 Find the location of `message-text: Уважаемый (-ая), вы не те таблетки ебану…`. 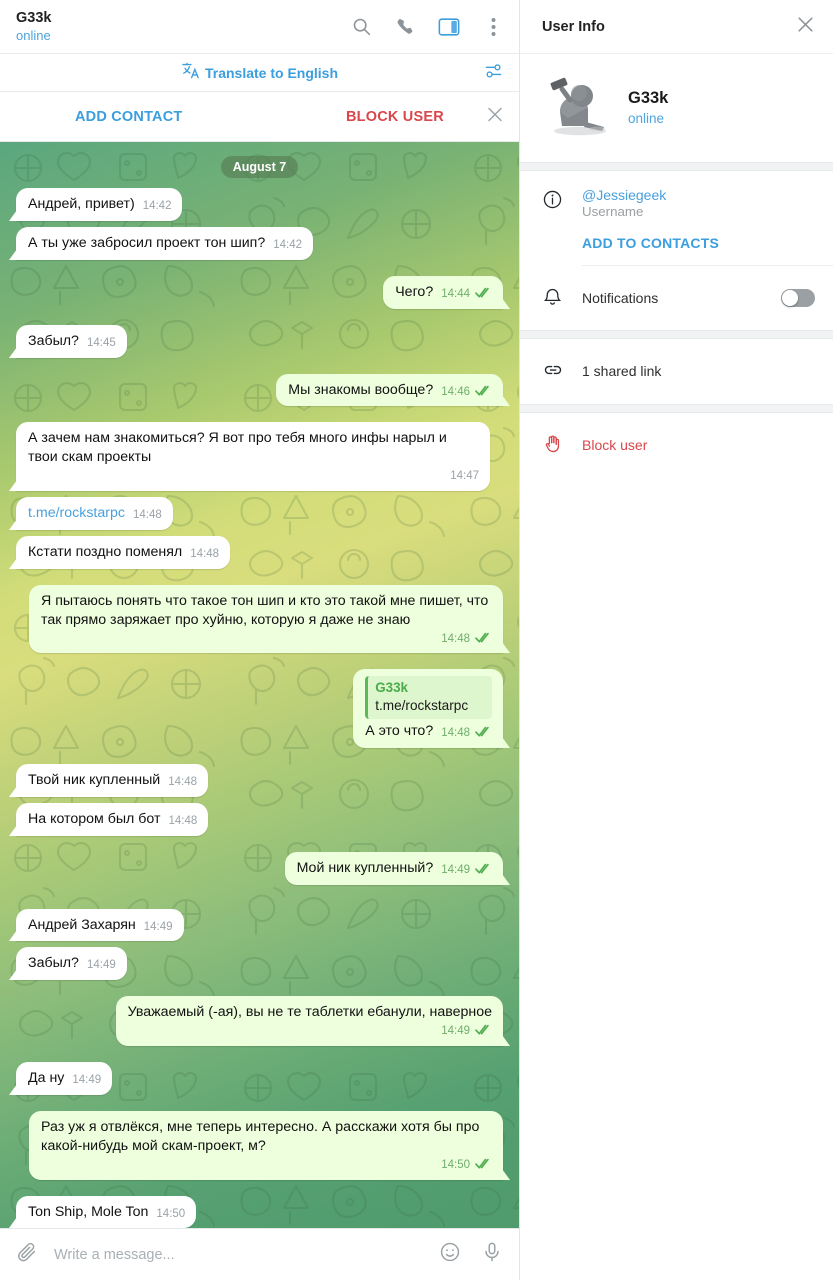

message-text: Уважаемый (-ая), вы не те таблетки ебану… is located at coordinates (309, 1012).